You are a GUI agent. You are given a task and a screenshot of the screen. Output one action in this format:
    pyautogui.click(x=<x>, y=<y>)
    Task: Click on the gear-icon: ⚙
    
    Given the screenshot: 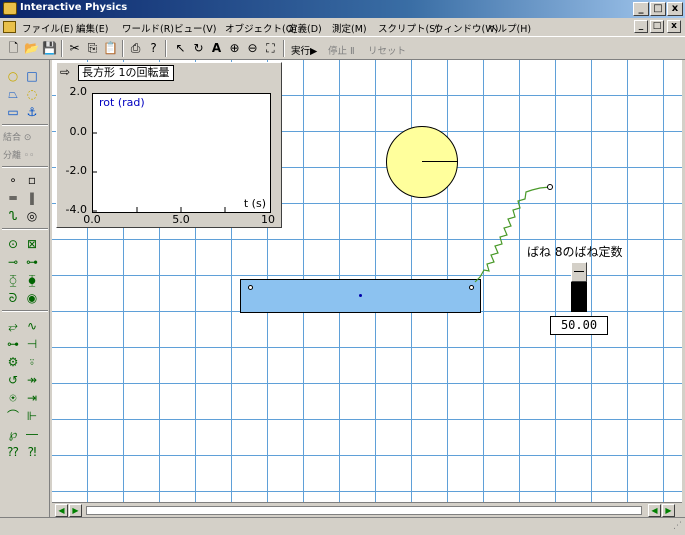 What is the action you would take?
    pyautogui.click(x=13, y=362)
    